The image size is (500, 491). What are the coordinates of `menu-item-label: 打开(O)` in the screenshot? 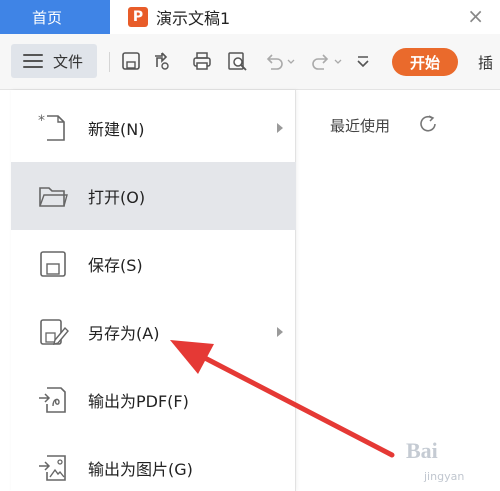 It's located at (117, 197).